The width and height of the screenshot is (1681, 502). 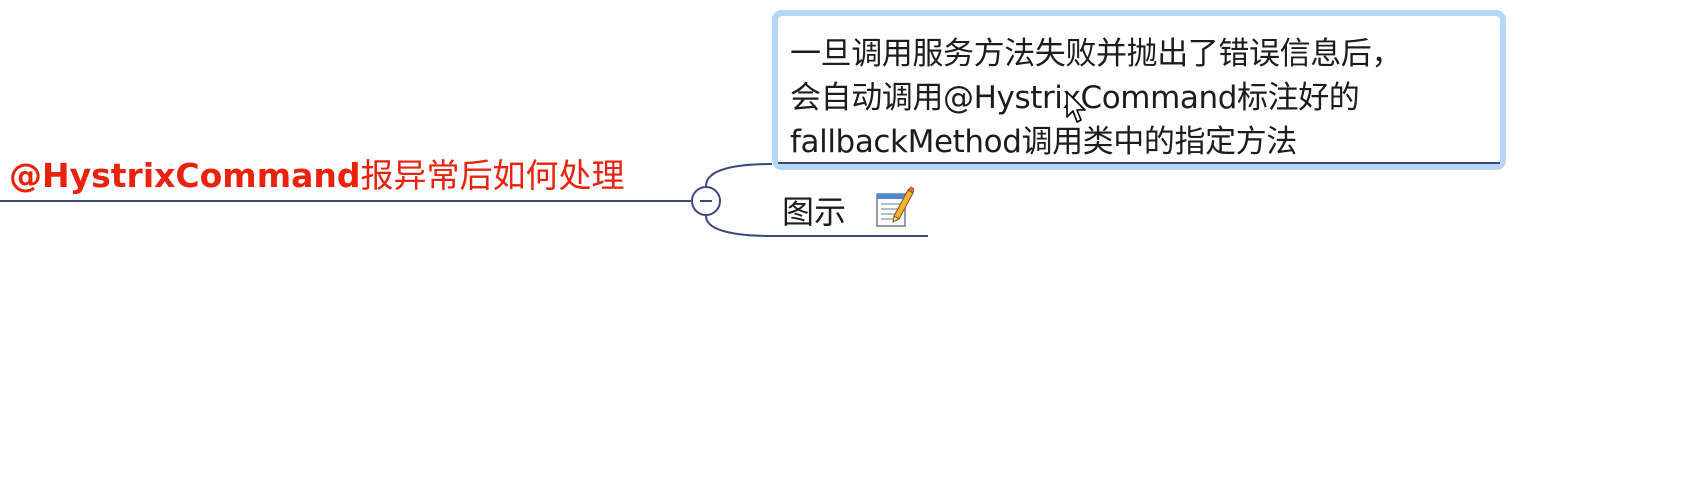 What do you see at coordinates (739, 175) in the screenshot?
I see `branch-connector-upper` at bounding box center [739, 175].